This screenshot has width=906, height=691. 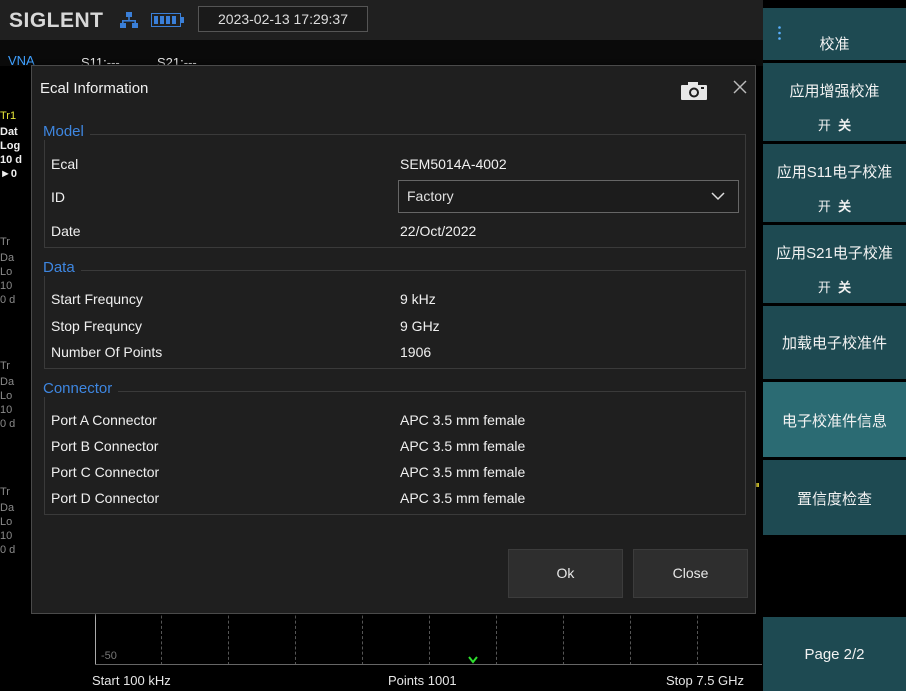 What do you see at coordinates (65, 164) in the screenshot?
I see `ecal-label: Ecal` at bounding box center [65, 164].